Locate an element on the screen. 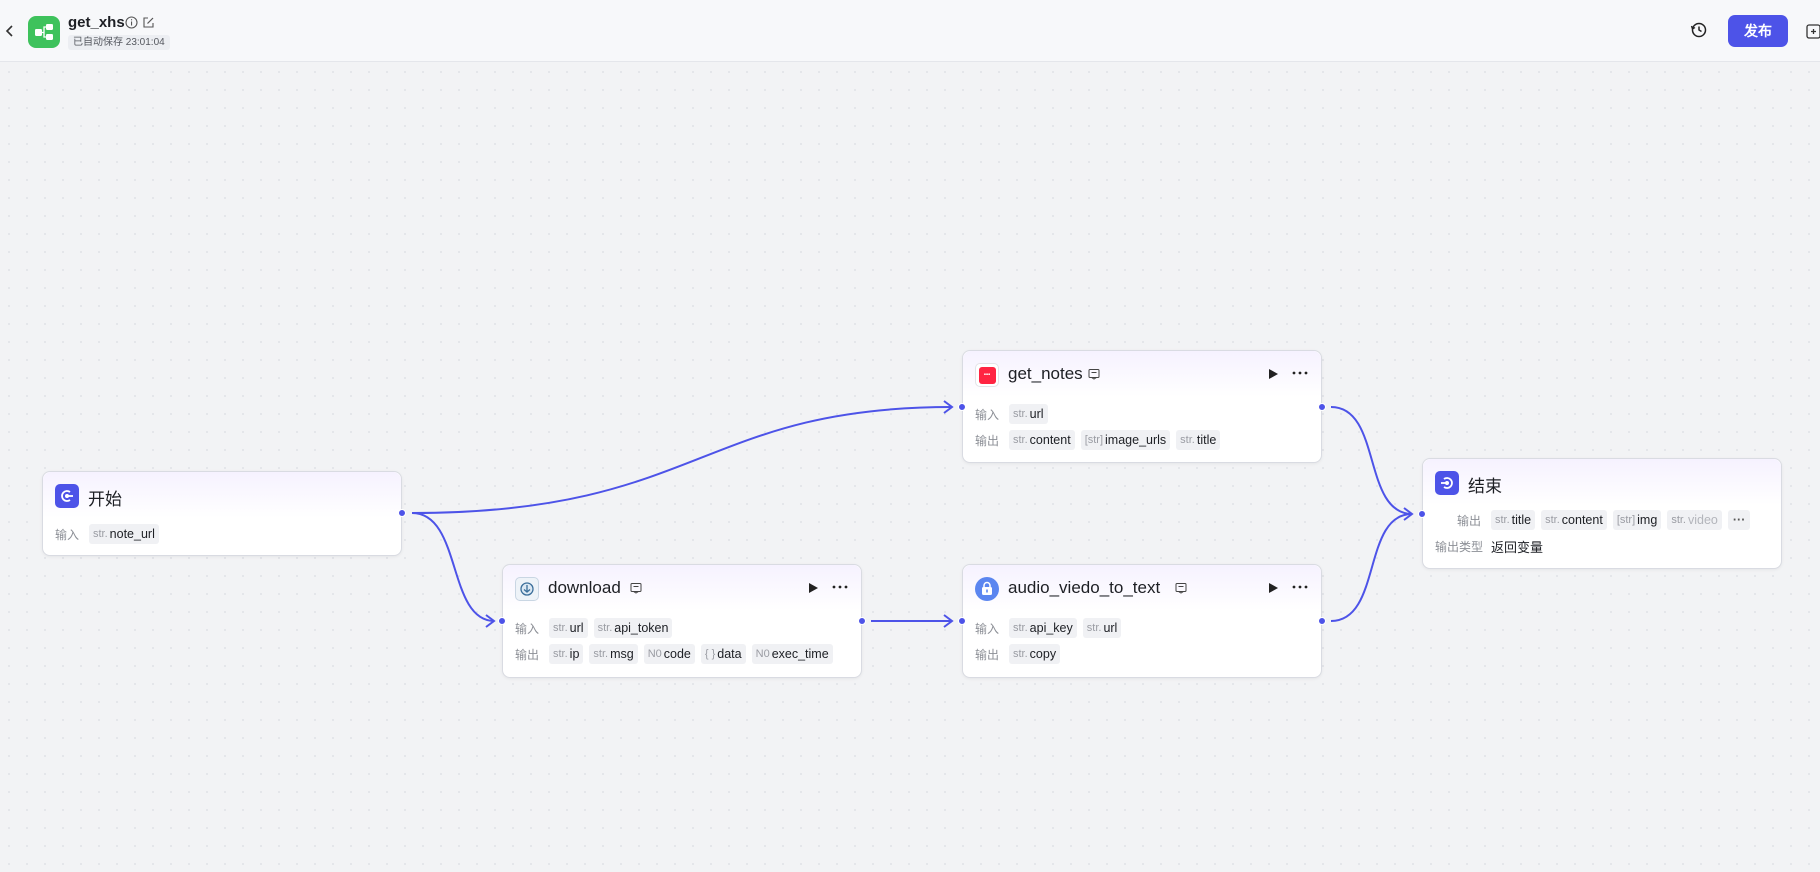  node-inputs-row: 输入 str. url str. api_token is located at coordinates (594, 628).